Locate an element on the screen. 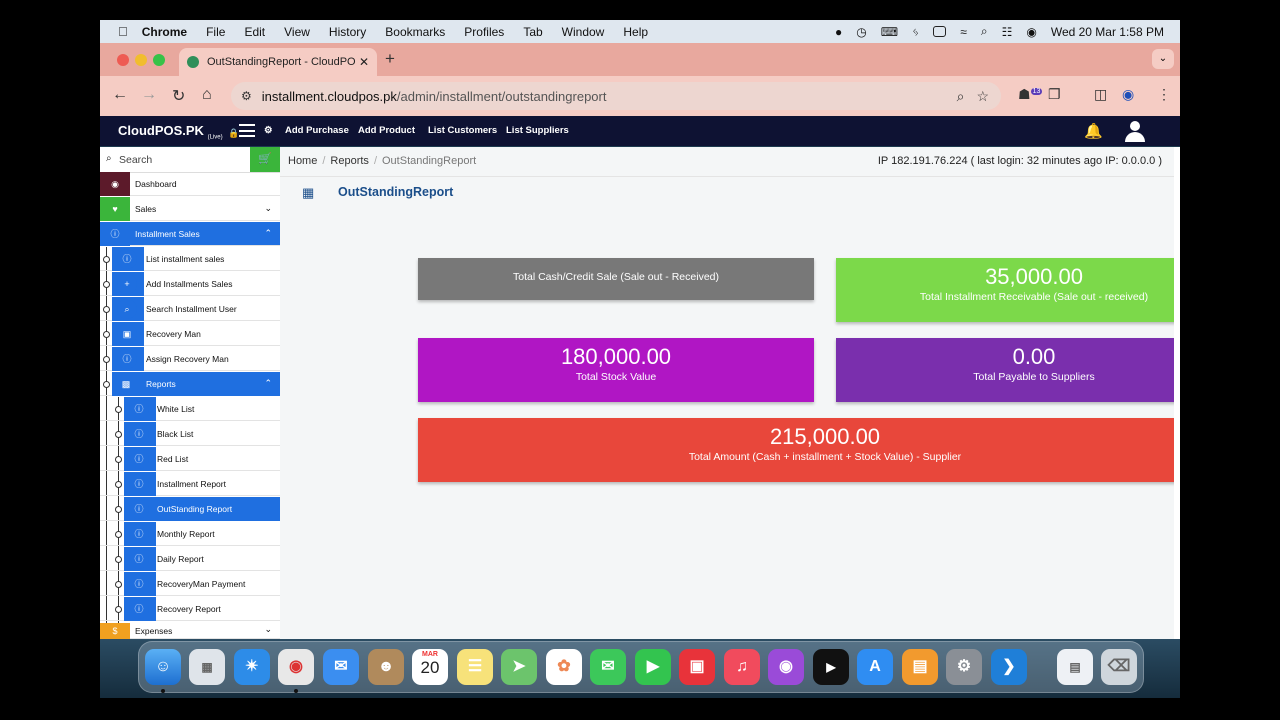 This screenshot has height=720, width=1280. tv-icon: ▶ is located at coordinates (831, 667).